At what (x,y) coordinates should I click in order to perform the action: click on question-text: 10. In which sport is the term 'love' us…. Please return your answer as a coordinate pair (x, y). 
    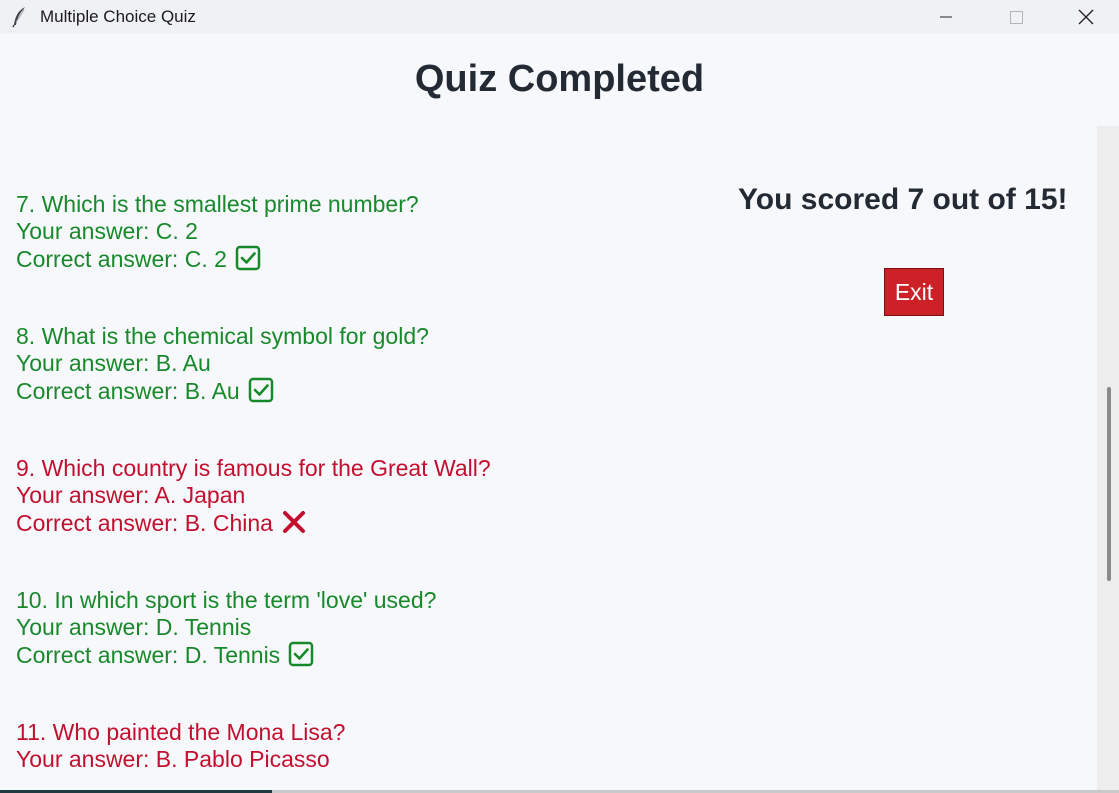
    Looking at the image, I should click on (226, 600).